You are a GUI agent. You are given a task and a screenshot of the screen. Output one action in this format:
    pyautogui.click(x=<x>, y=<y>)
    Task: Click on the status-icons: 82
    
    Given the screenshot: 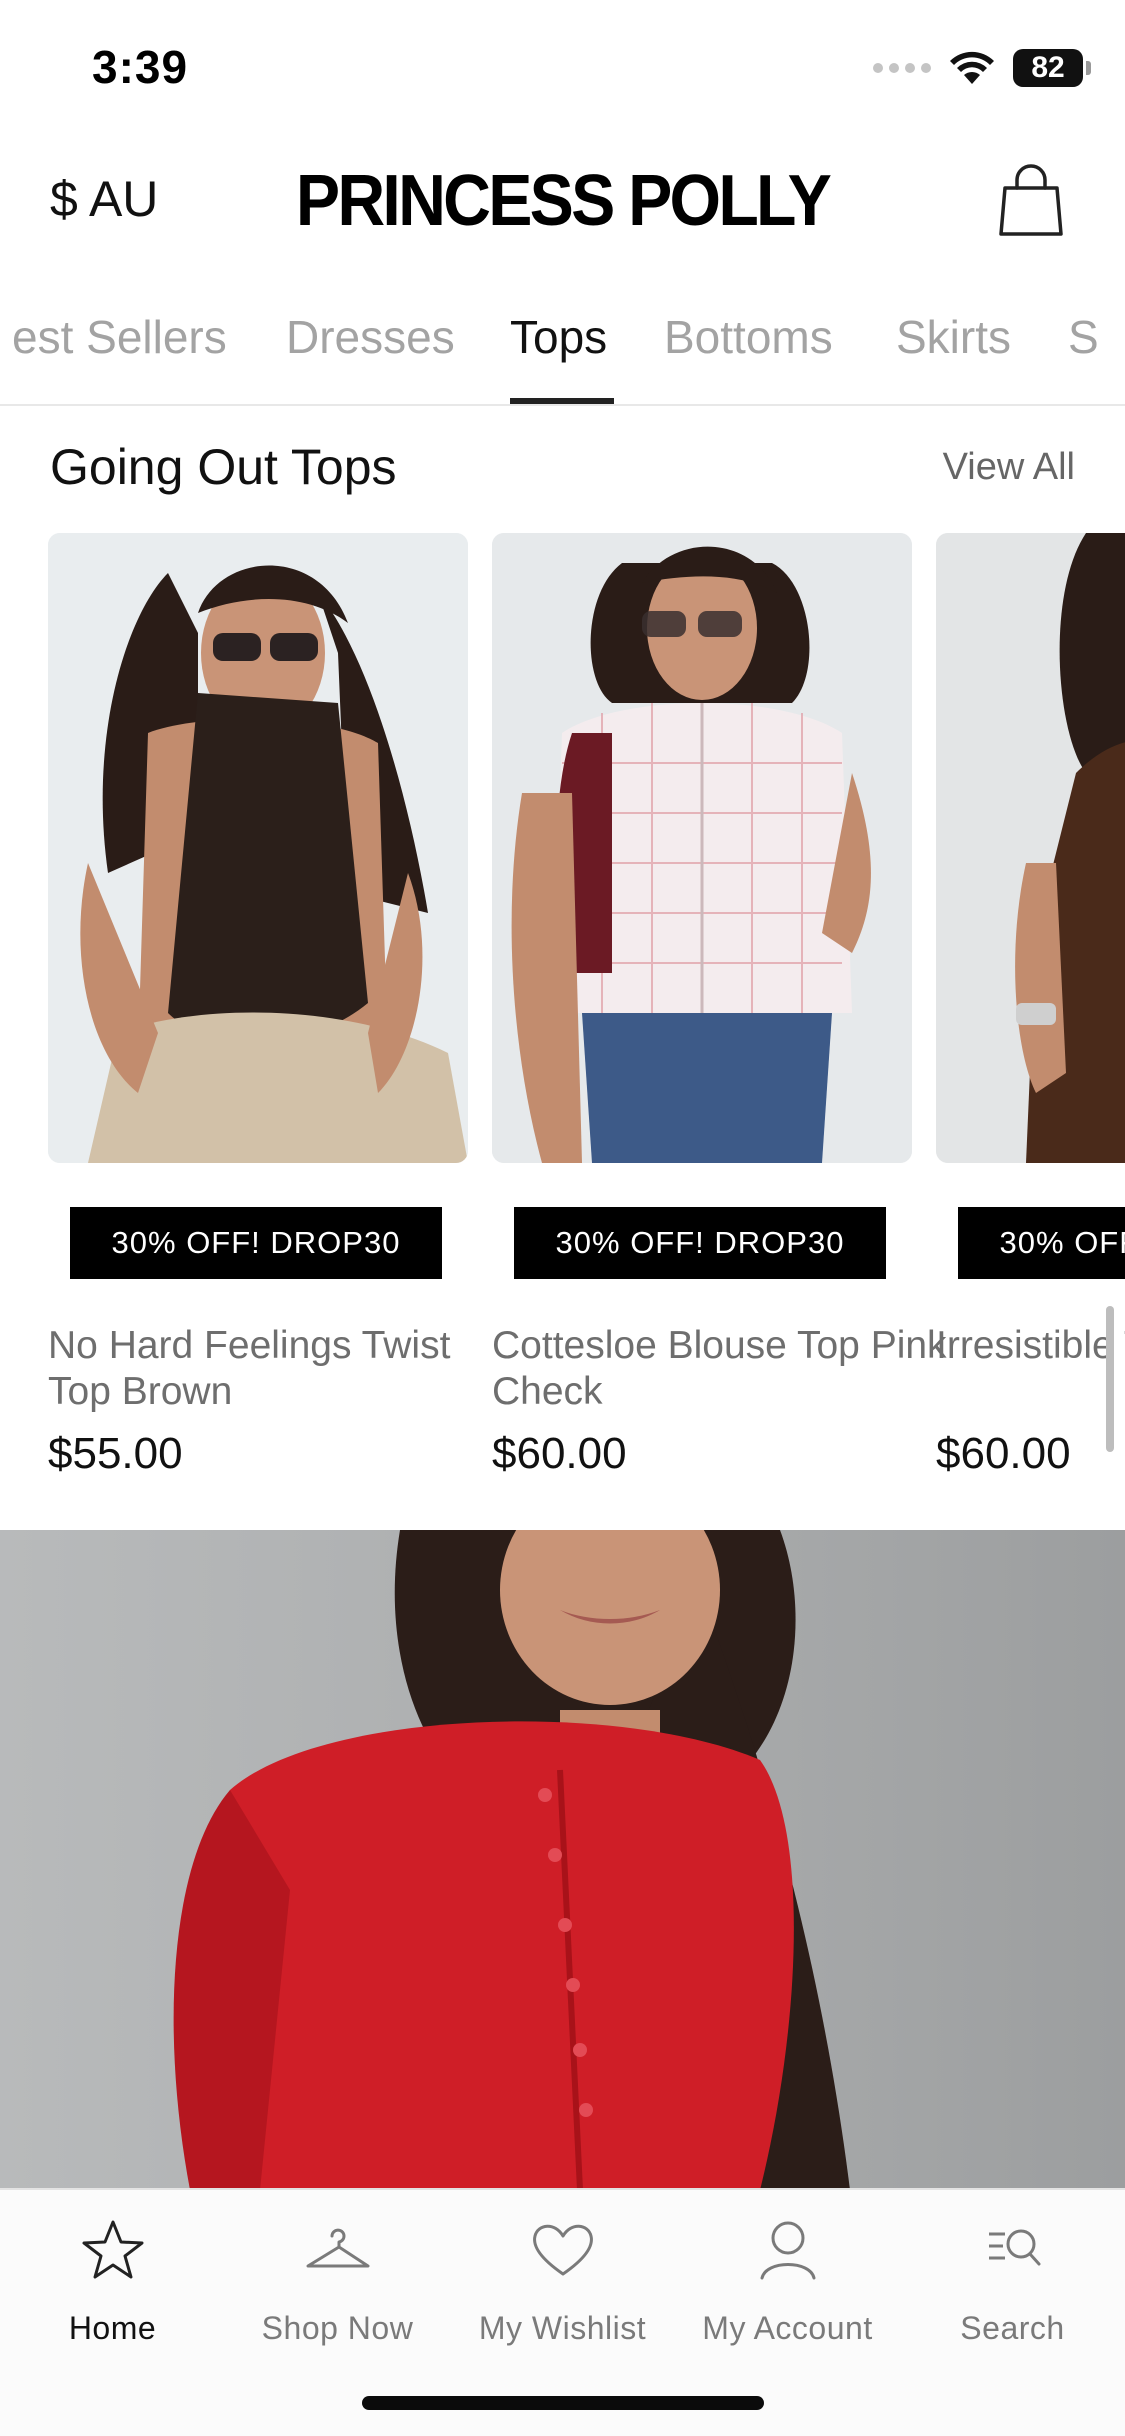 What is the action you would take?
    pyautogui.click(x=982, y=68)
    